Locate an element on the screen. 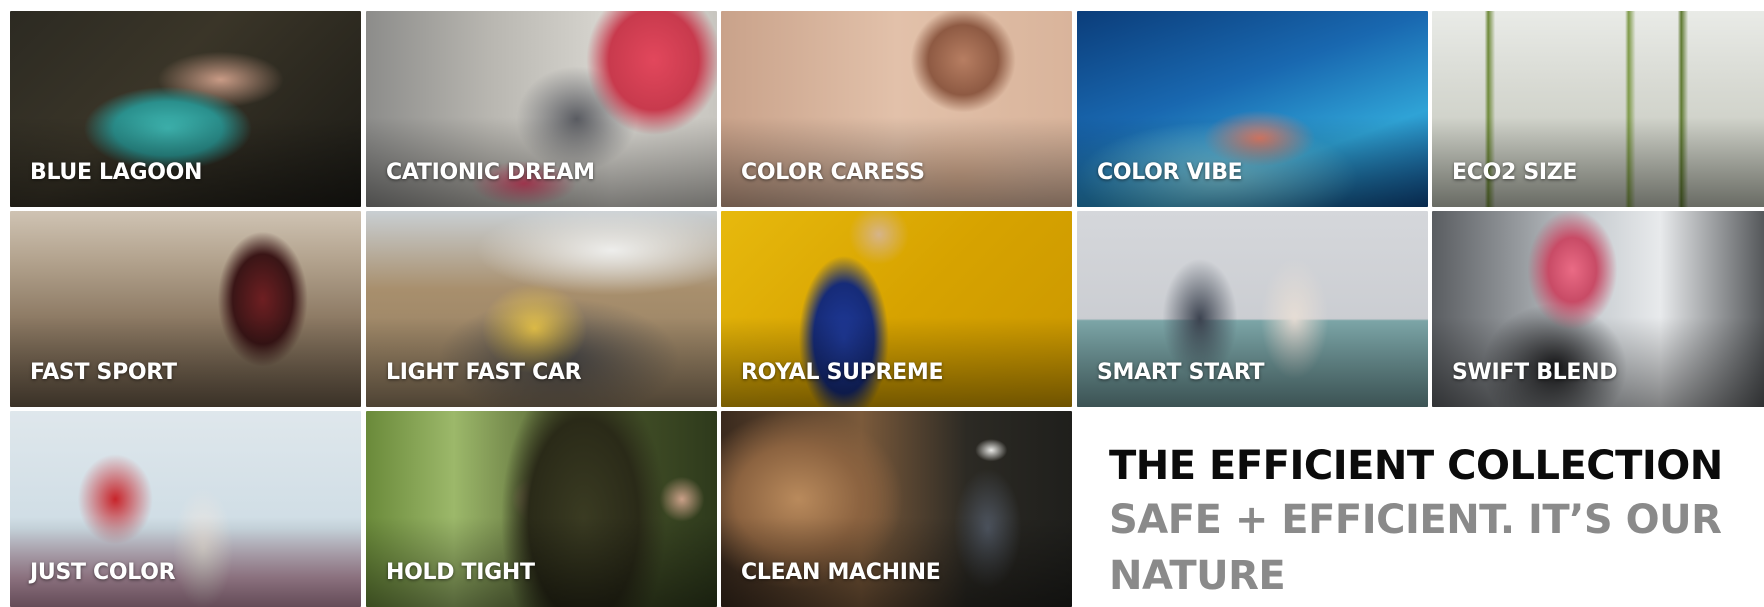  tile-label: LIGHT FAST CAR is located at coordinates (484, 372).